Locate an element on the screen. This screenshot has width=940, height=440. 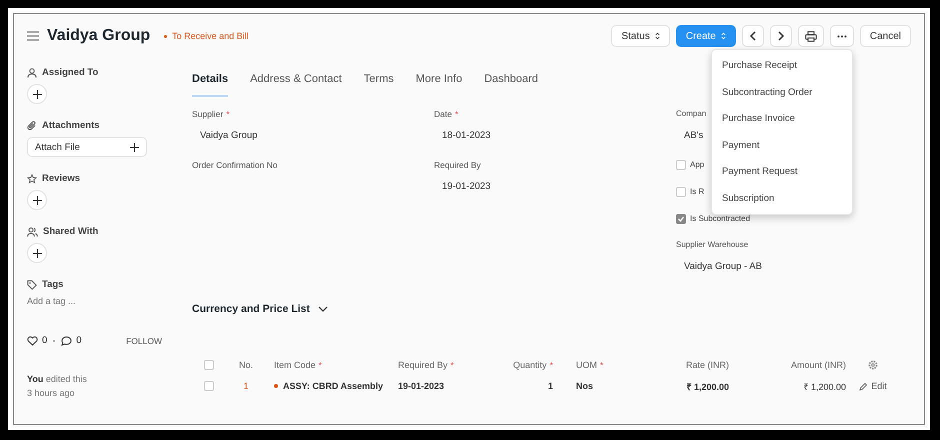
table-cell: 19-01-2023 is located at coordinates (421, 386).